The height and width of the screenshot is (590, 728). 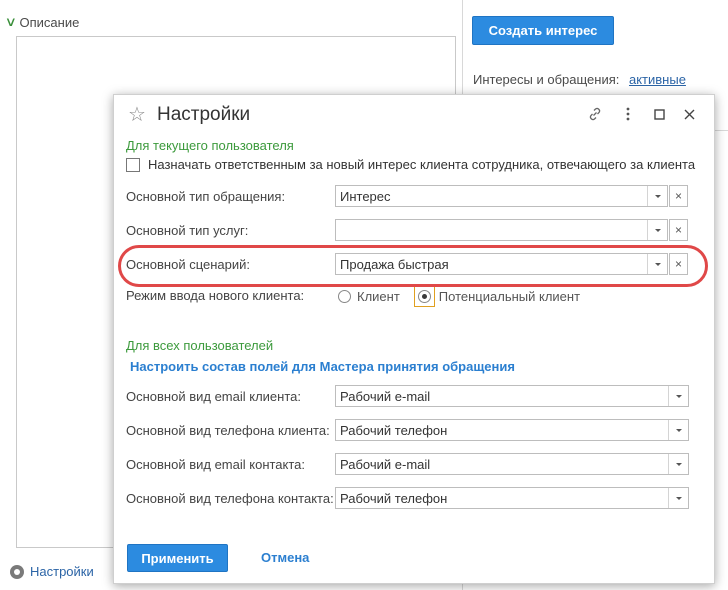 What do you see at coordinates (678, 196) in the screenshot?
I see `main-request-type-clear-button: ×` at bounding box center [678, 196].